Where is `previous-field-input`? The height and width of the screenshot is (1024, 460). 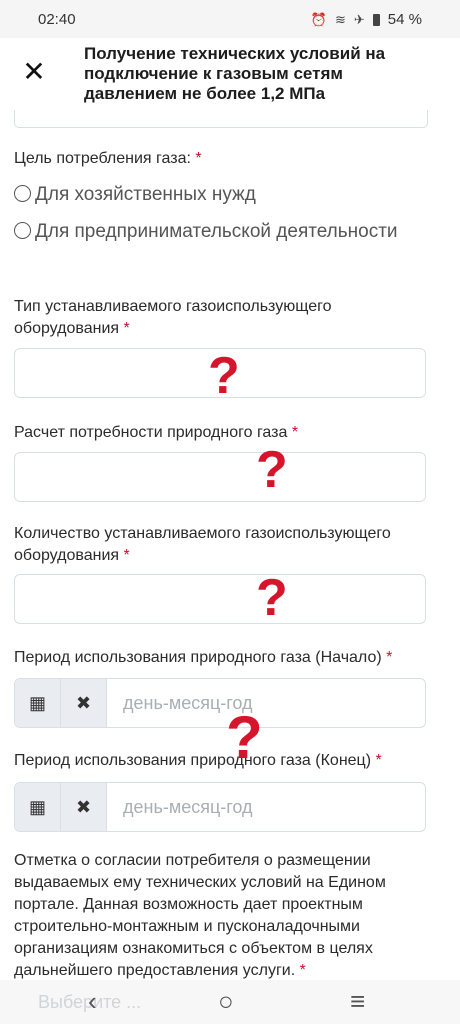 previous-field-input is located at coordinates (221, 119).